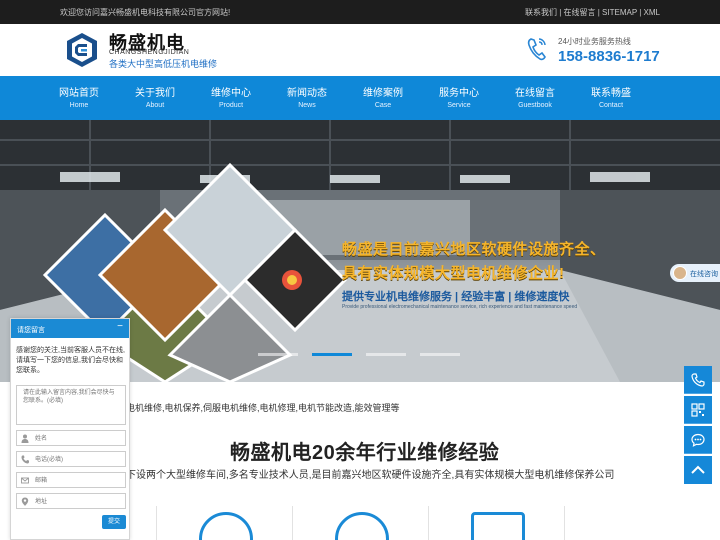  I want to click on message-widget-title: 请您留言, so click(31, 330).